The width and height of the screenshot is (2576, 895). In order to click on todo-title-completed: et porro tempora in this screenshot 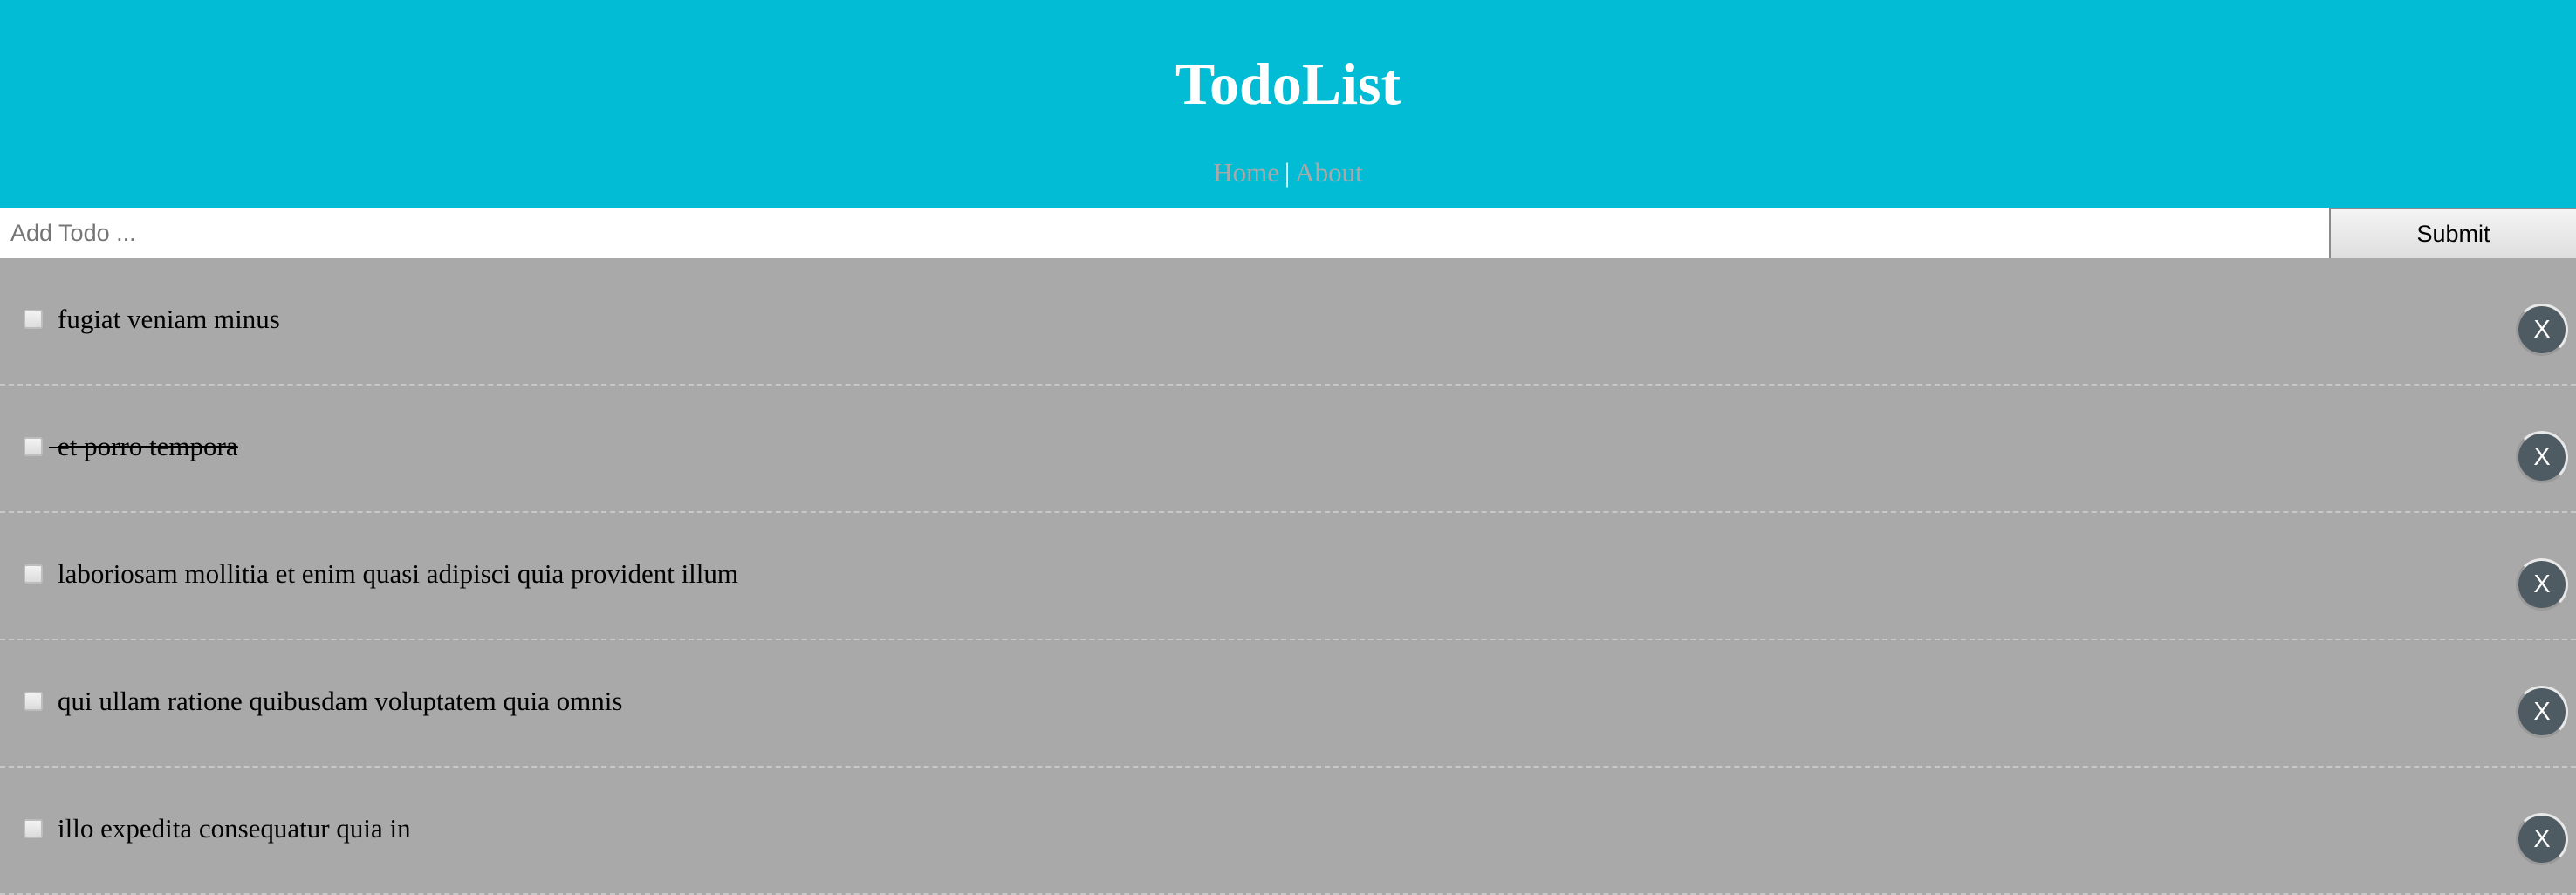, I will do `click(143, 447)`.